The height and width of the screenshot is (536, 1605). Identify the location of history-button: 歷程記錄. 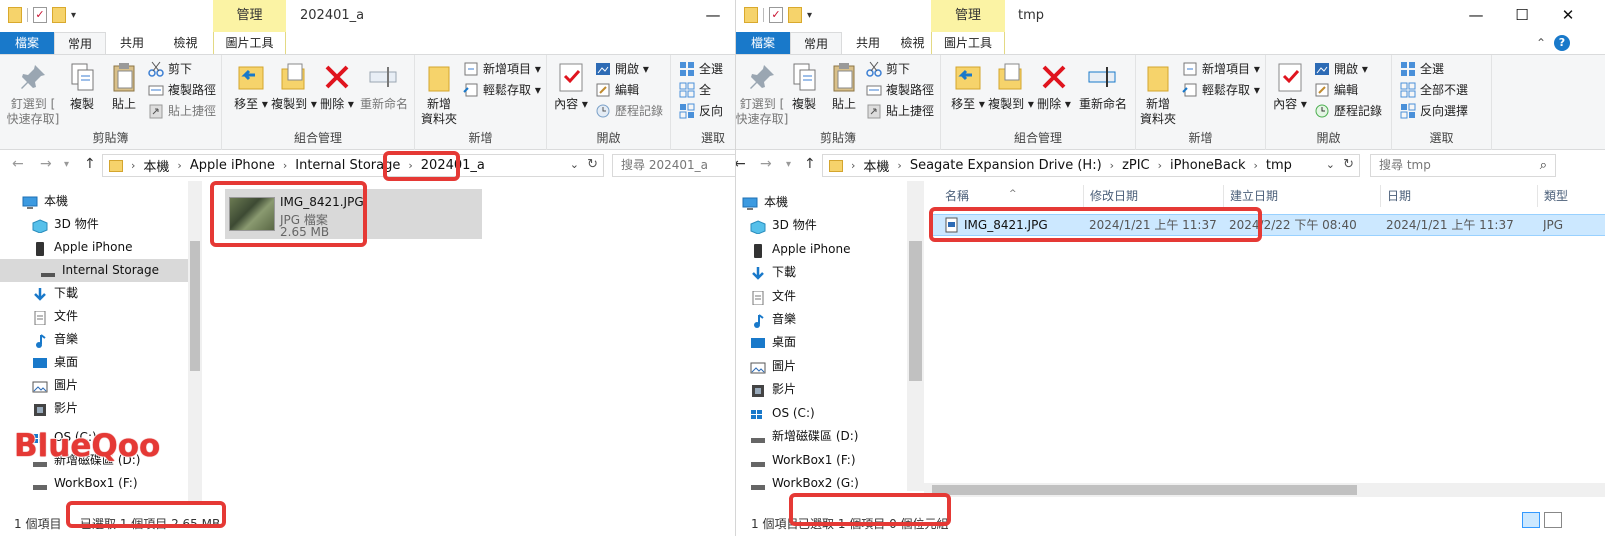
(1348, 111).